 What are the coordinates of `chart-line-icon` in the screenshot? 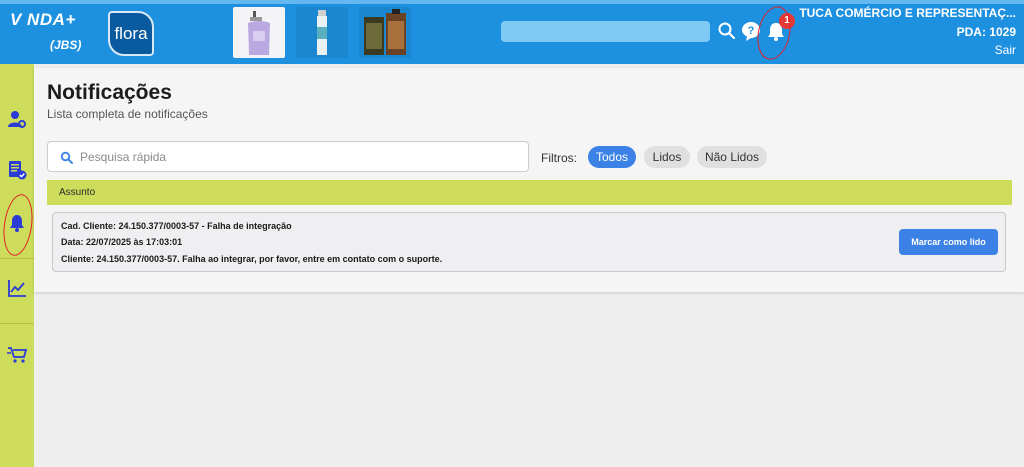 It's located at (17, 288).